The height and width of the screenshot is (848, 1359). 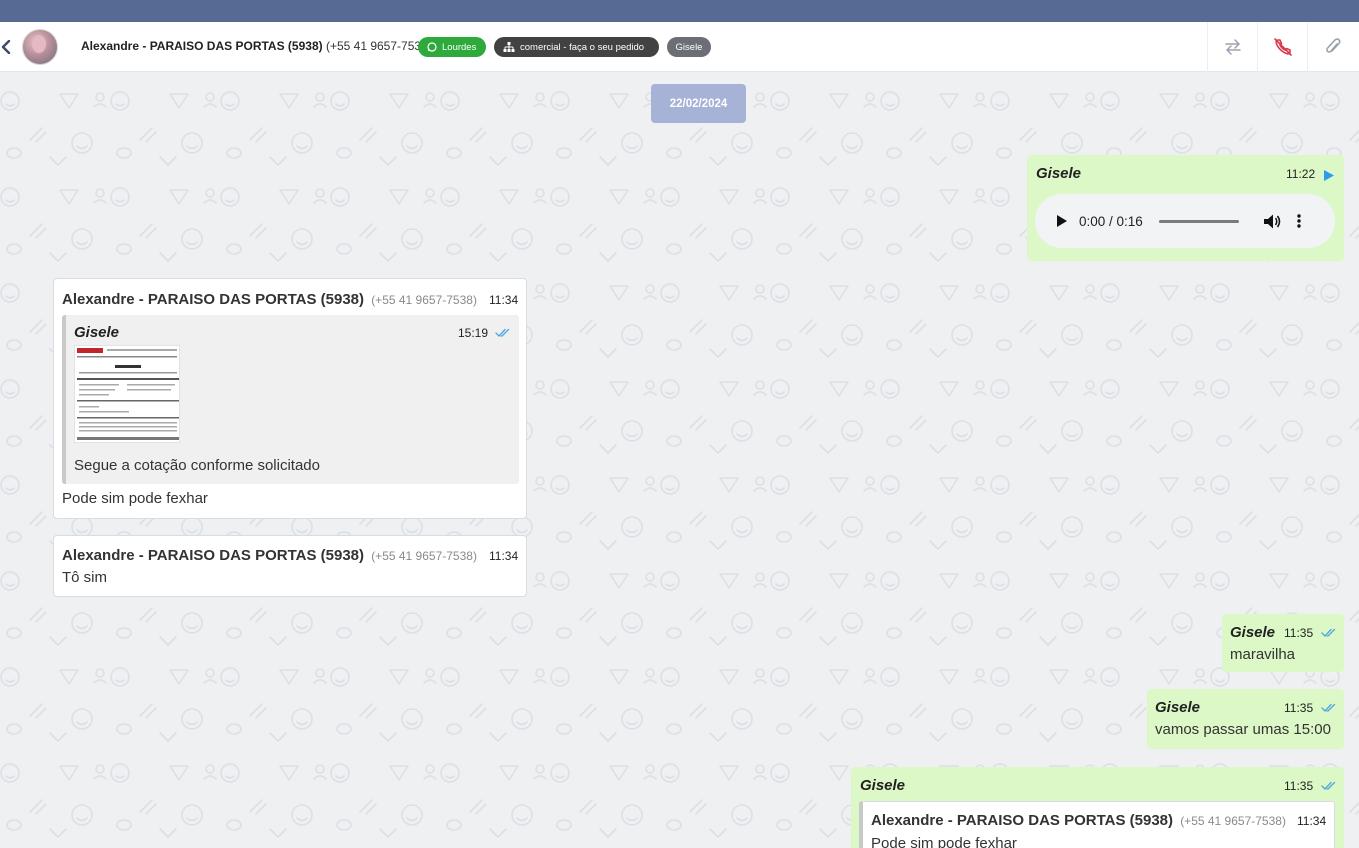 I want to click on back-button, so click(x=6, y=47).